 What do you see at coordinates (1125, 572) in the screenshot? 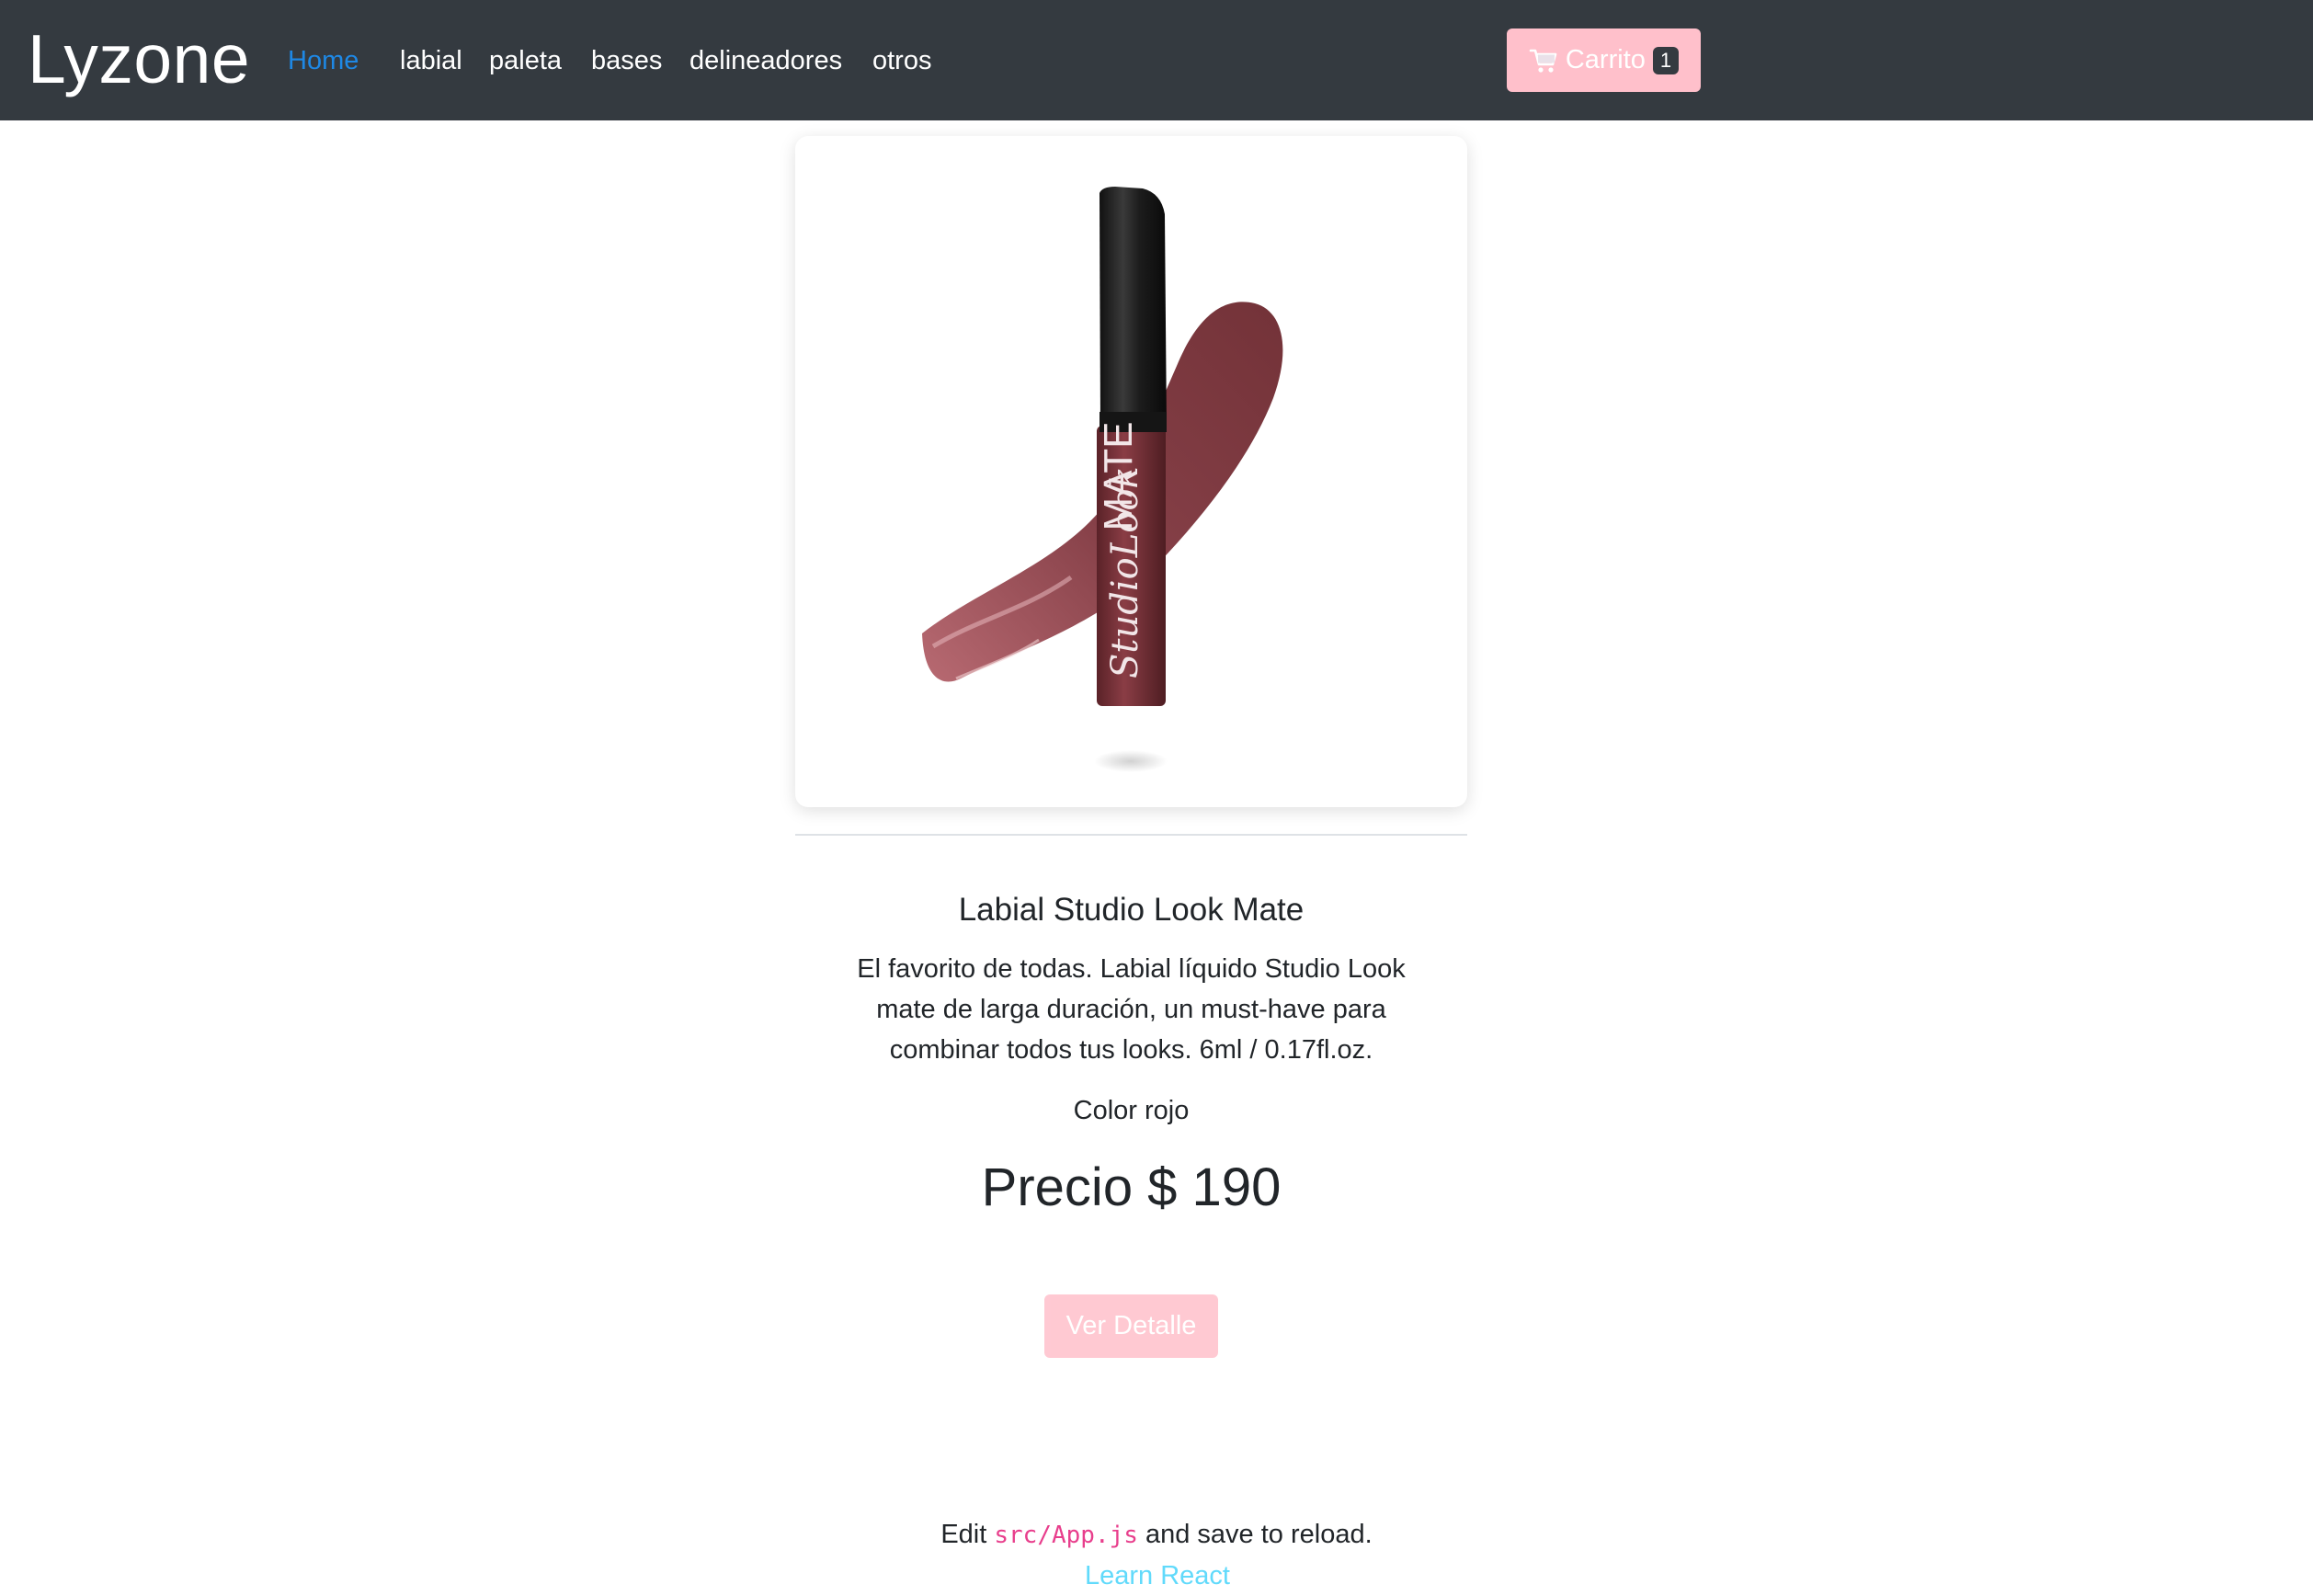
I see `product-image-script-text: StudioLook` at bounding box center [1125, 572].